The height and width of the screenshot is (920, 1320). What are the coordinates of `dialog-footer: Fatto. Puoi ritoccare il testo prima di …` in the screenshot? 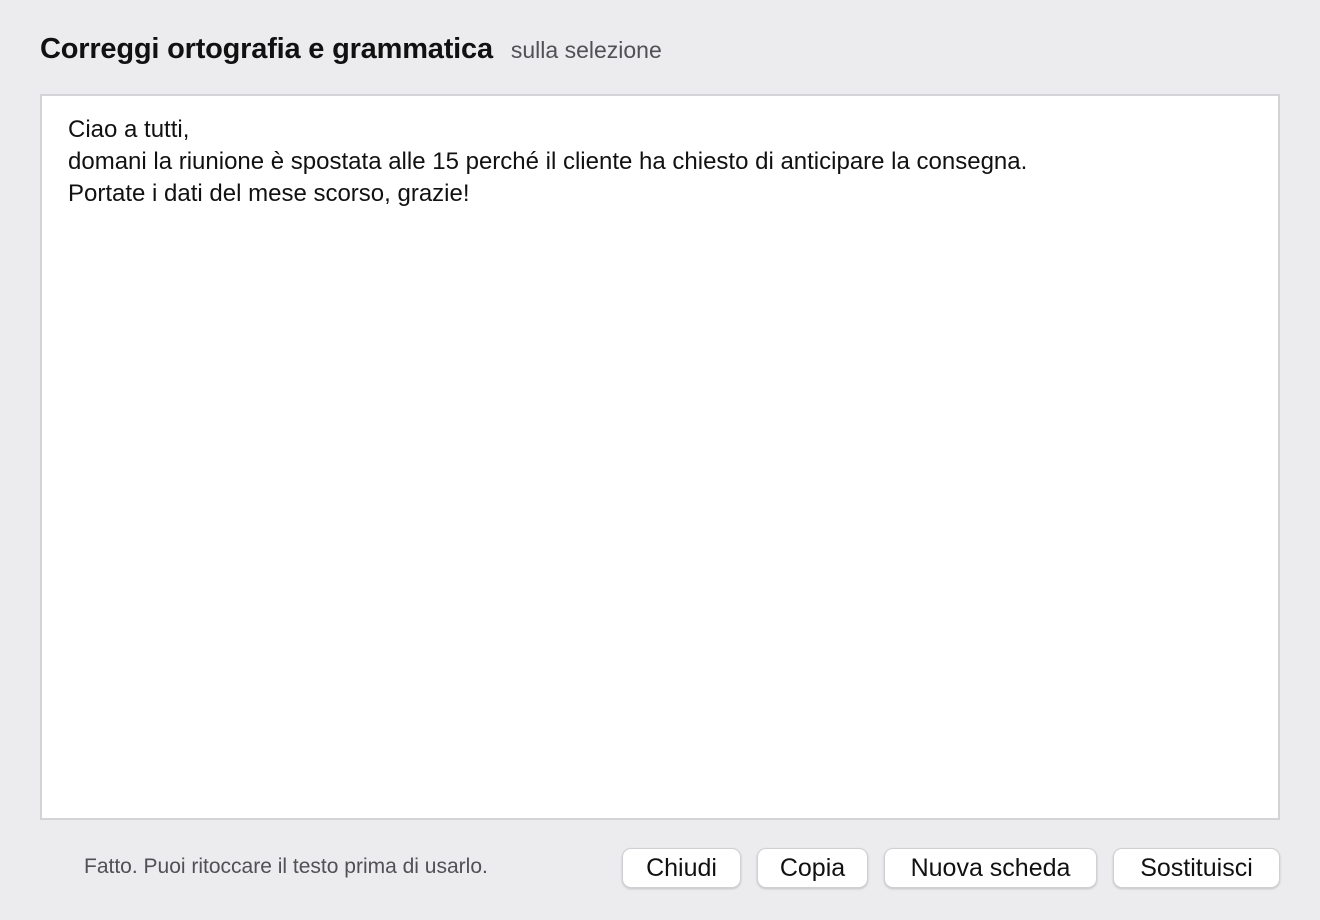 It's located at (660, 868).